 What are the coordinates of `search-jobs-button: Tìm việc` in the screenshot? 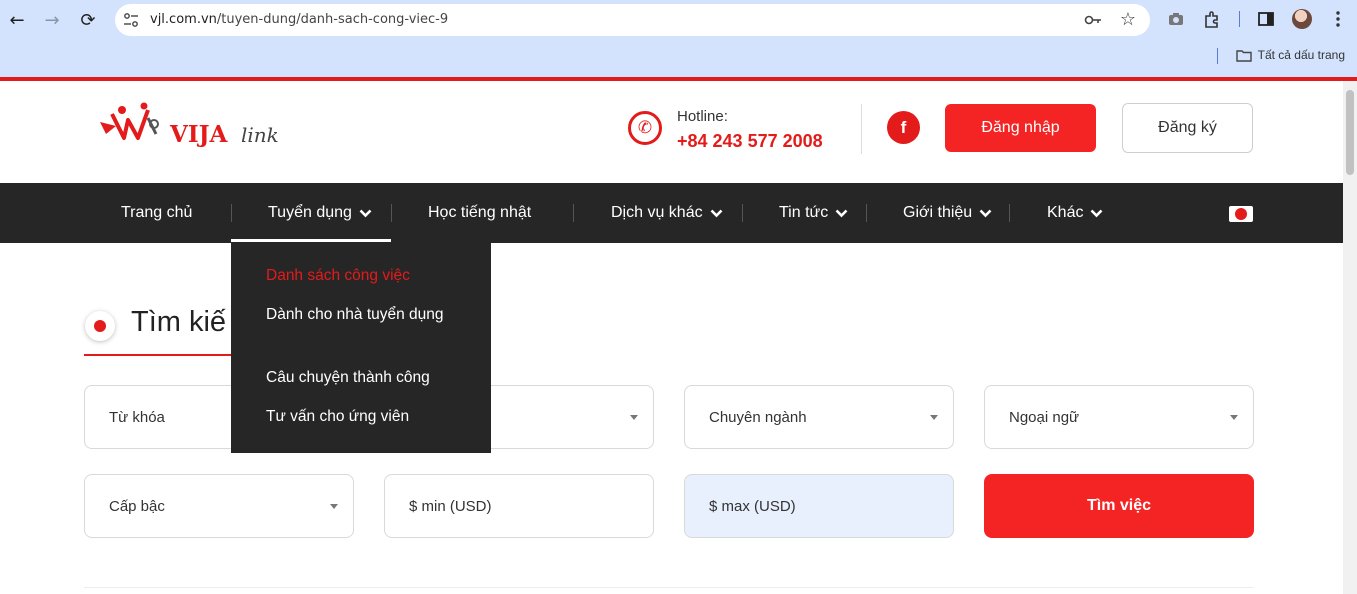 It's located at (1119, 506).